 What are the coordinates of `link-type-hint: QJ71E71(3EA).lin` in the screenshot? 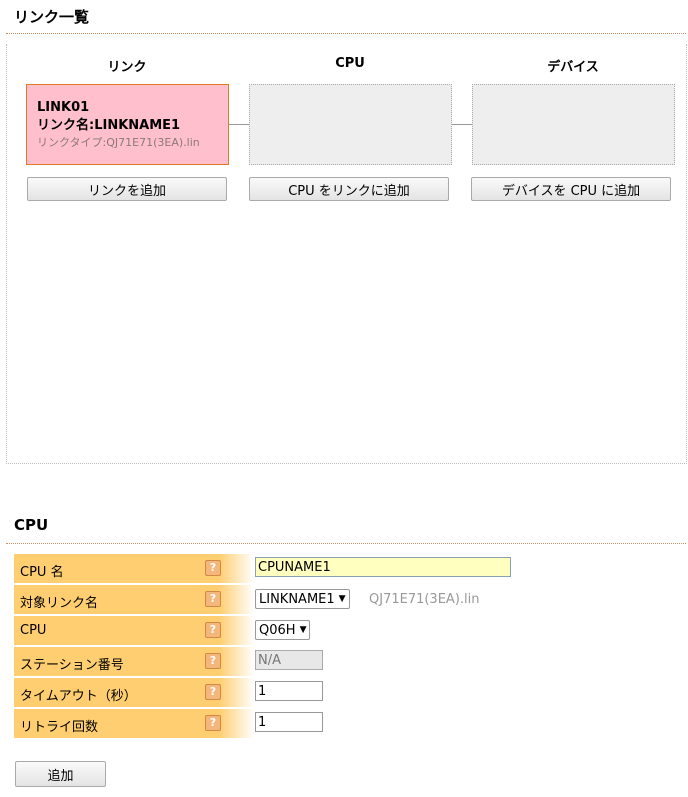 It's located at (424, 599).